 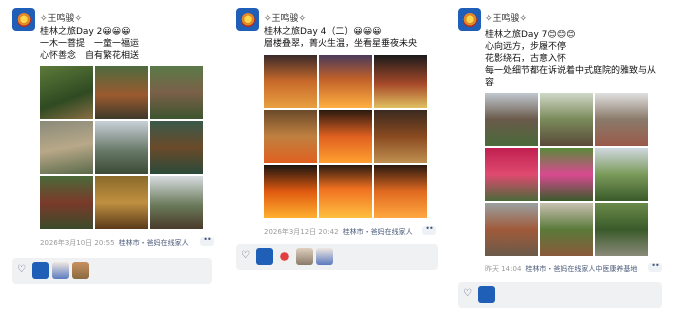 I want to click on post-line: 花影绕石，古意入怀, so click(x=526, y=59).